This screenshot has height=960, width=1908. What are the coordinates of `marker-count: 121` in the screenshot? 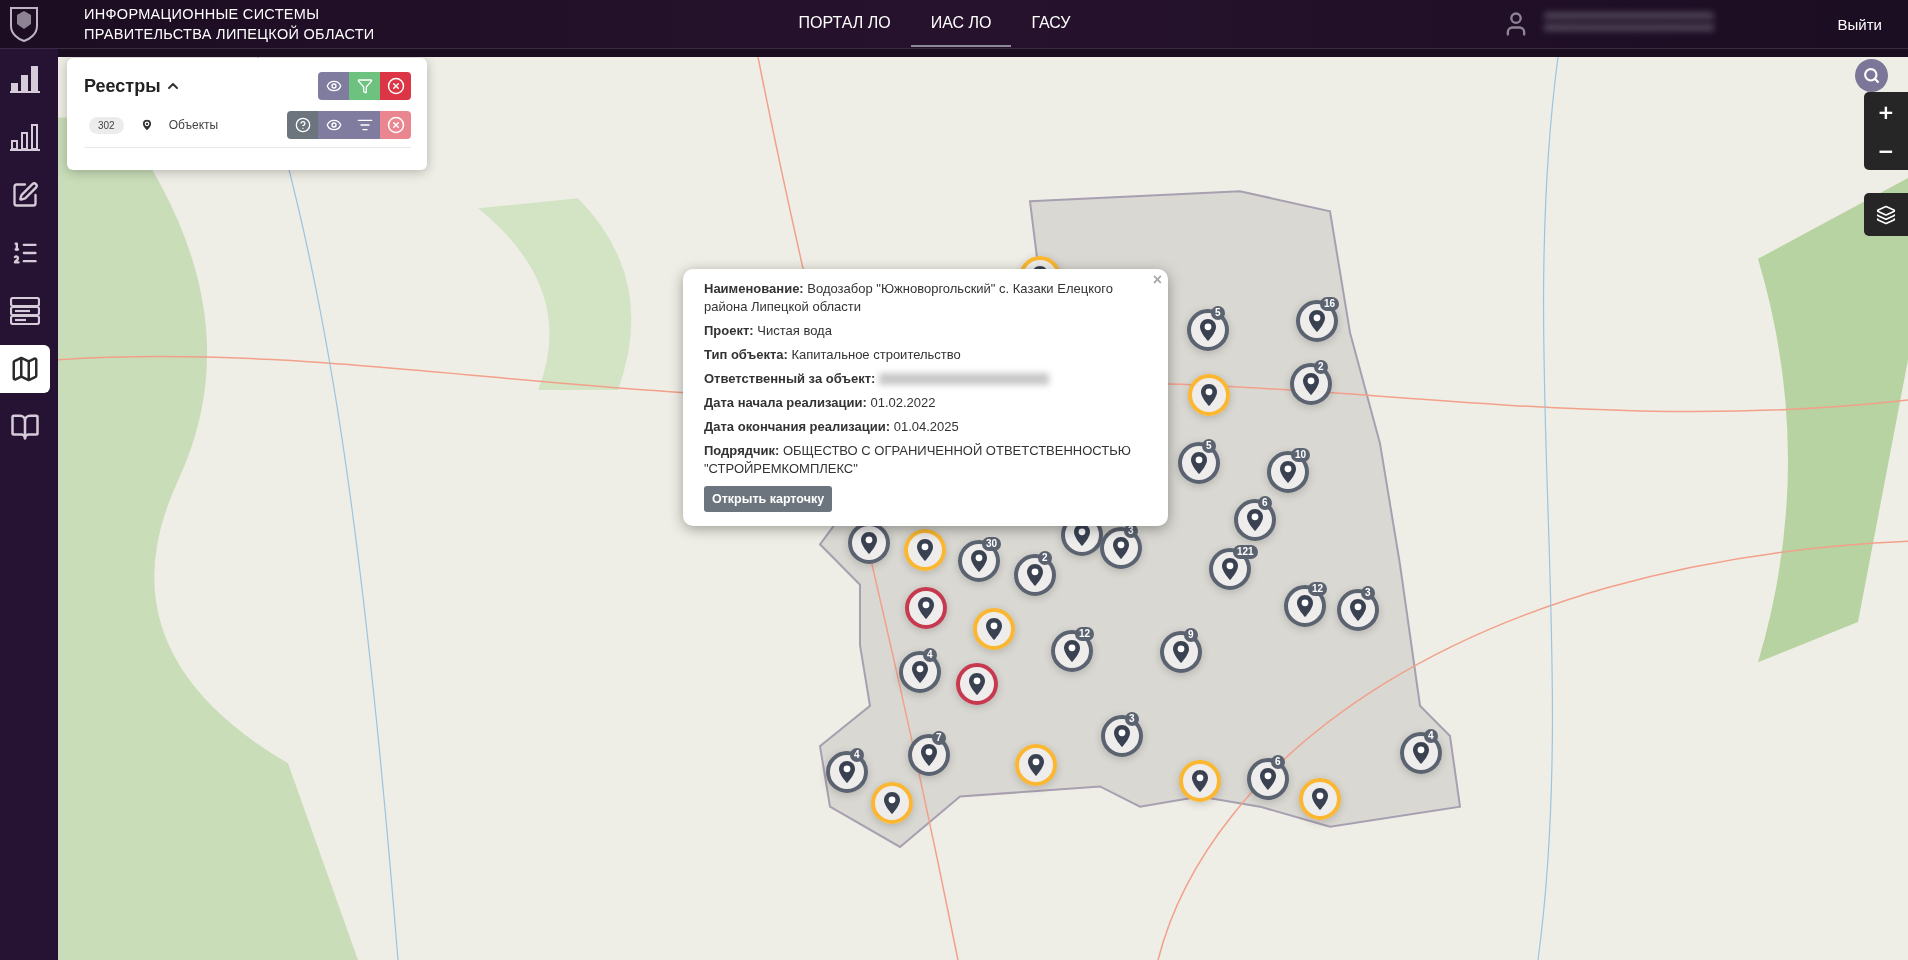 It's located at (1245, 552).